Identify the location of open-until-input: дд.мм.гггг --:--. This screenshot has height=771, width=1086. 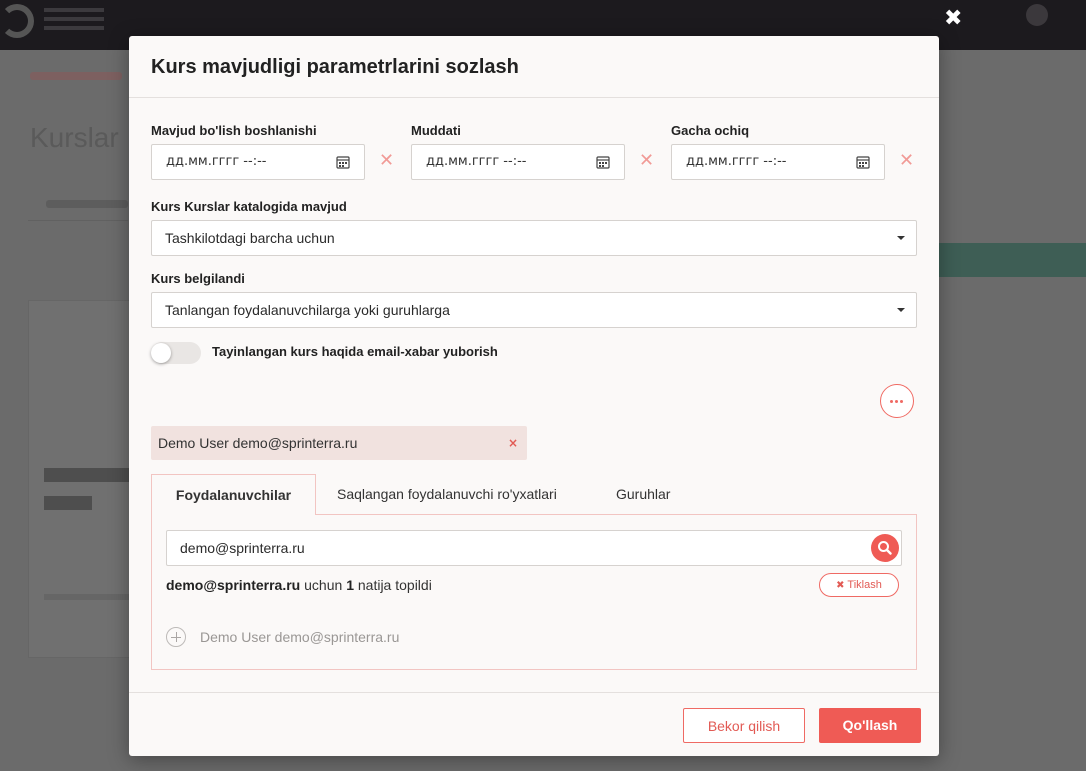
(778, 162).